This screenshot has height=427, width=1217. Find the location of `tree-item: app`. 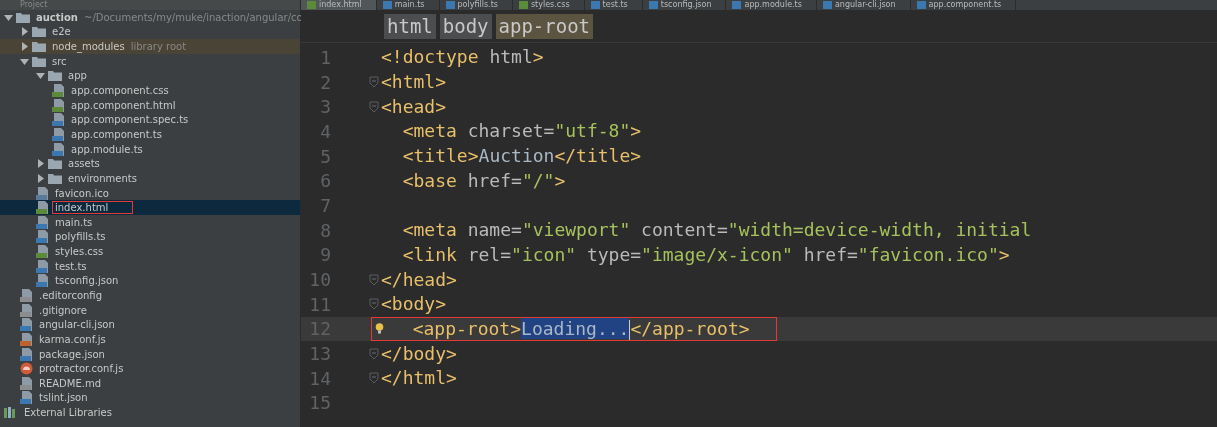

tree-item: app is located at coordinates (150, 76).